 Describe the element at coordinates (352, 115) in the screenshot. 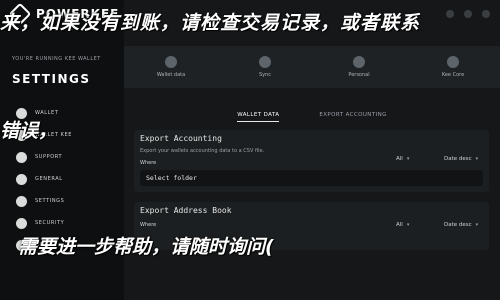

I see `subtab-export-accounting: EXPORT ACCOUNTING` at that location.